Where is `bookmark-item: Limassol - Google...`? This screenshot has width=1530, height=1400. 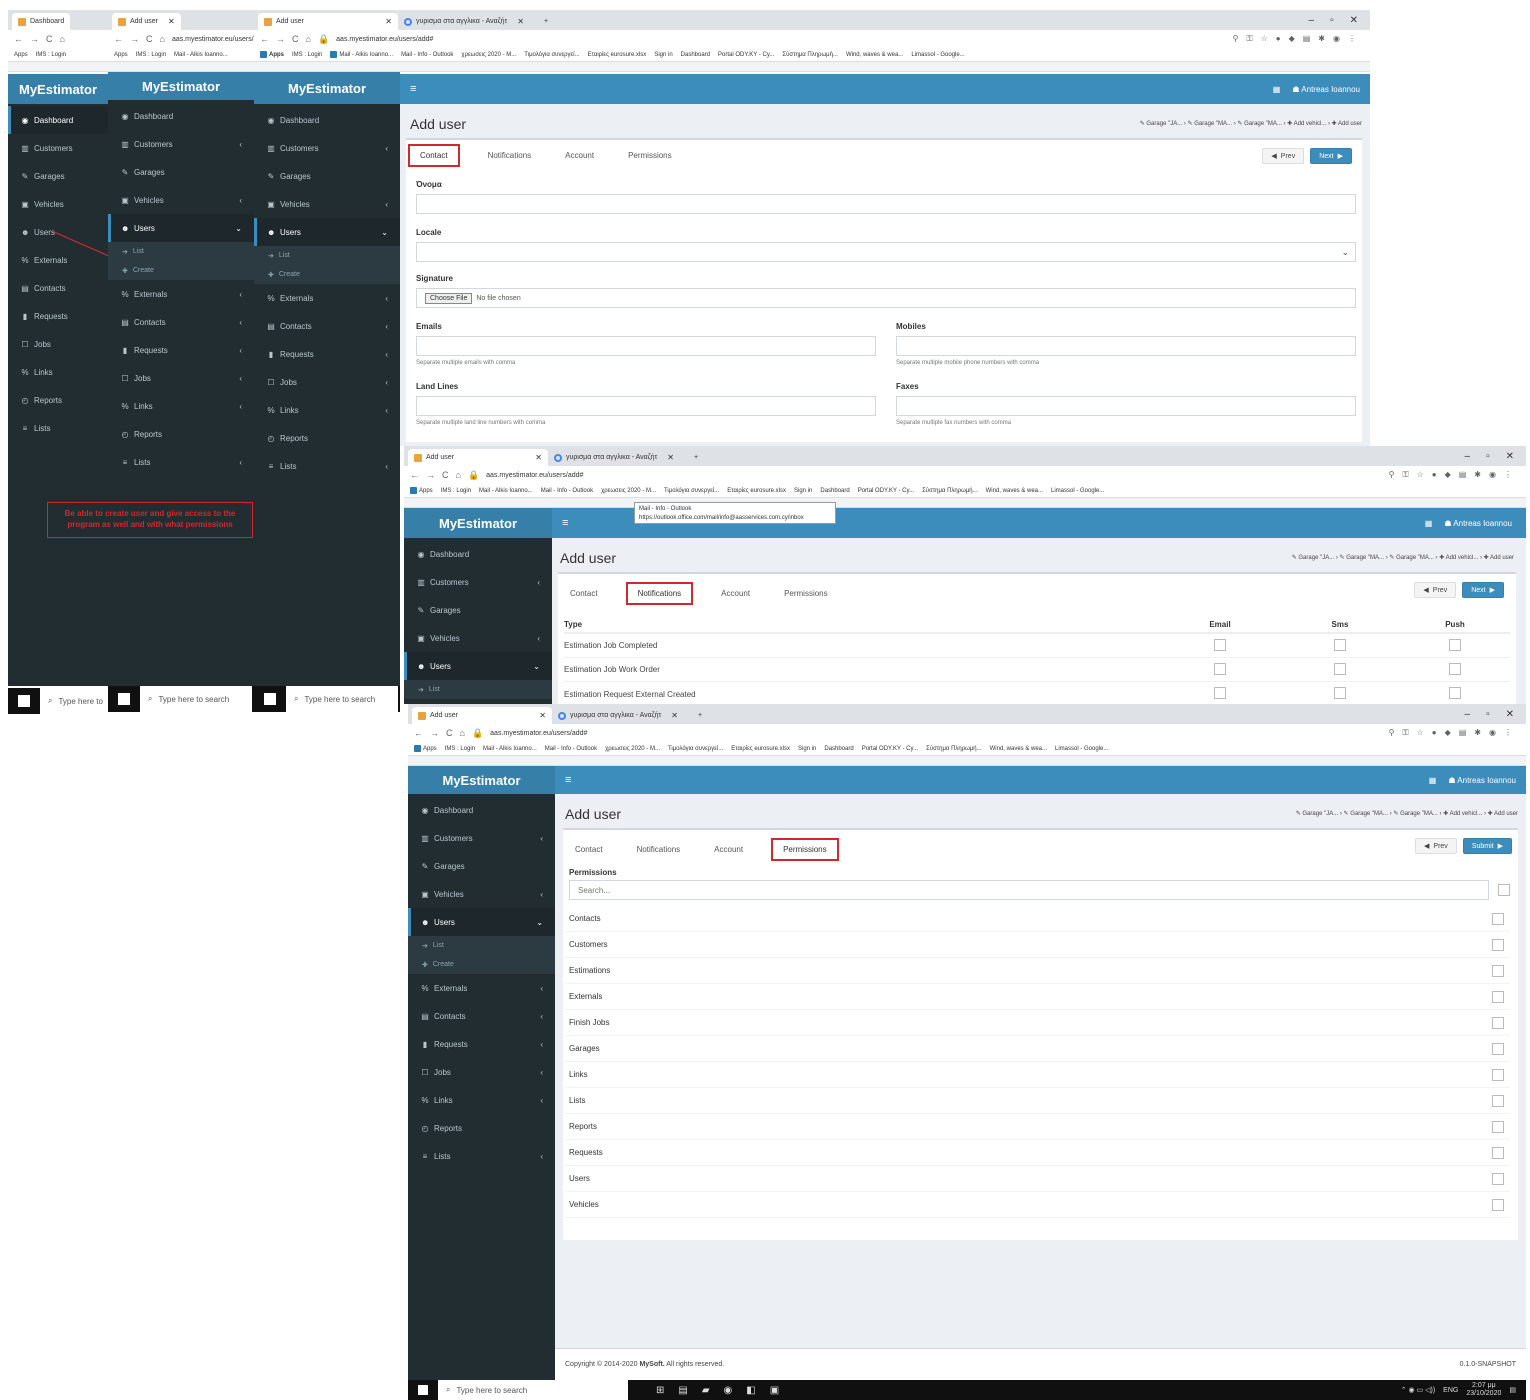 bookmark-item: Limassol - Google... is located at coordinates (937, 55).